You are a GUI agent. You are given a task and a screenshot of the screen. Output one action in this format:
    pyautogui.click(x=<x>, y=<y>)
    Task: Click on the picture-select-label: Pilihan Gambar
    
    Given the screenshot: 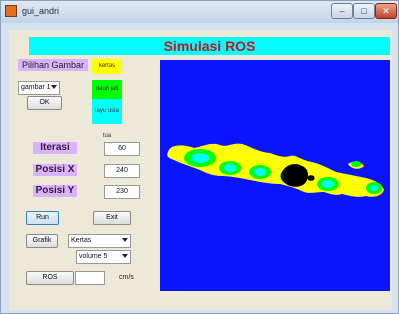 What is the action you would take?
    pyautogui.click(x=53, y=65)
    